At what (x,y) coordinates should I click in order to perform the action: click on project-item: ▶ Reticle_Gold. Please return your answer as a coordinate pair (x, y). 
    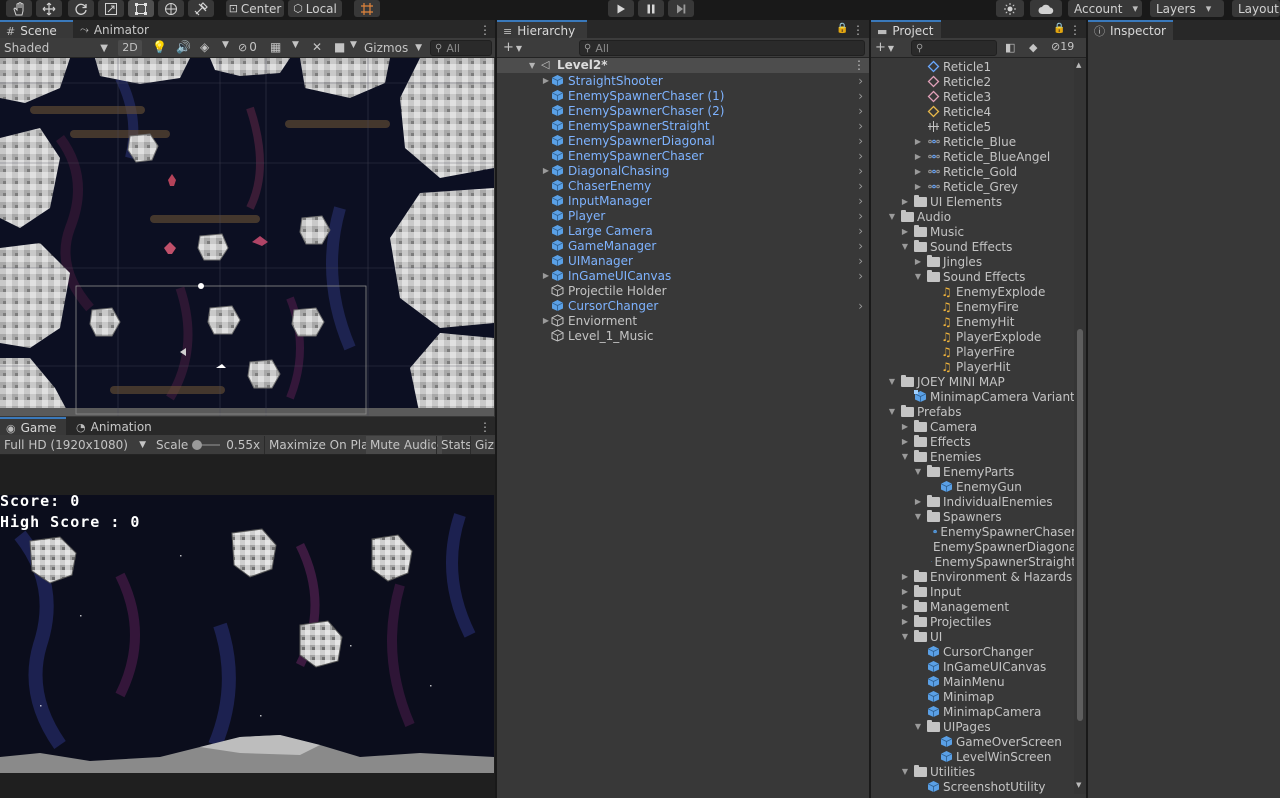
    Looking at the image, I should click on (973, 171).